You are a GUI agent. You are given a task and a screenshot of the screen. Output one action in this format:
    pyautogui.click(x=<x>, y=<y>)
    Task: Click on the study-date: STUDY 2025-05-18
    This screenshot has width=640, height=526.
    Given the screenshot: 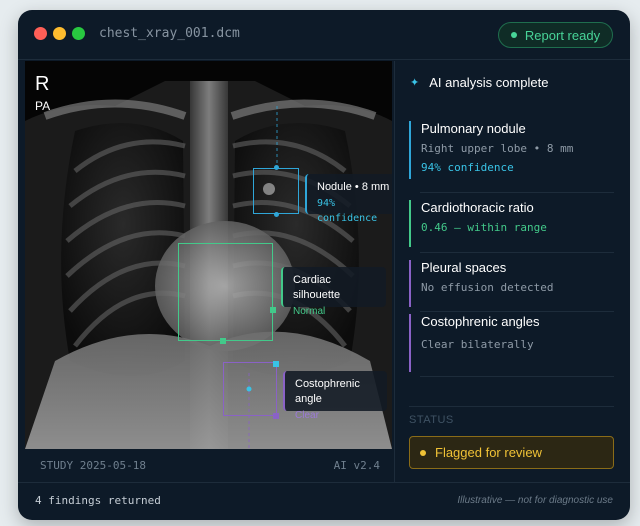 What is the action you would take?
    pyautogui.click(x=93, y=465)
    